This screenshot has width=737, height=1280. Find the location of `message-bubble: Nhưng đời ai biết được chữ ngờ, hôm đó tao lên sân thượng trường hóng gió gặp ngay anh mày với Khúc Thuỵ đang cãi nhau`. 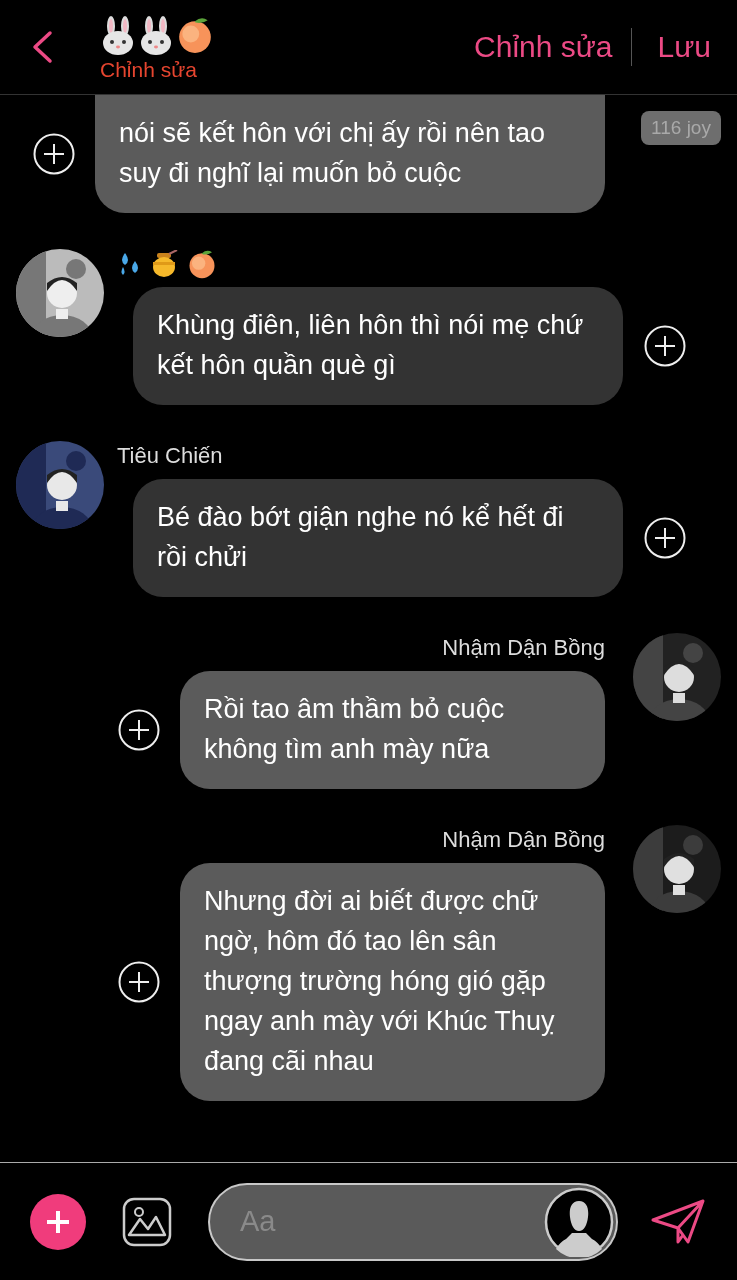

message-bubble: Nhưng đời ai biết được chữ ngờ, hôm đó tao lên sân thượng trường hóng gió gặp ngay anh mày với Khúc Thuỵ đang cãi nhau is located at coordinates (392, 982).